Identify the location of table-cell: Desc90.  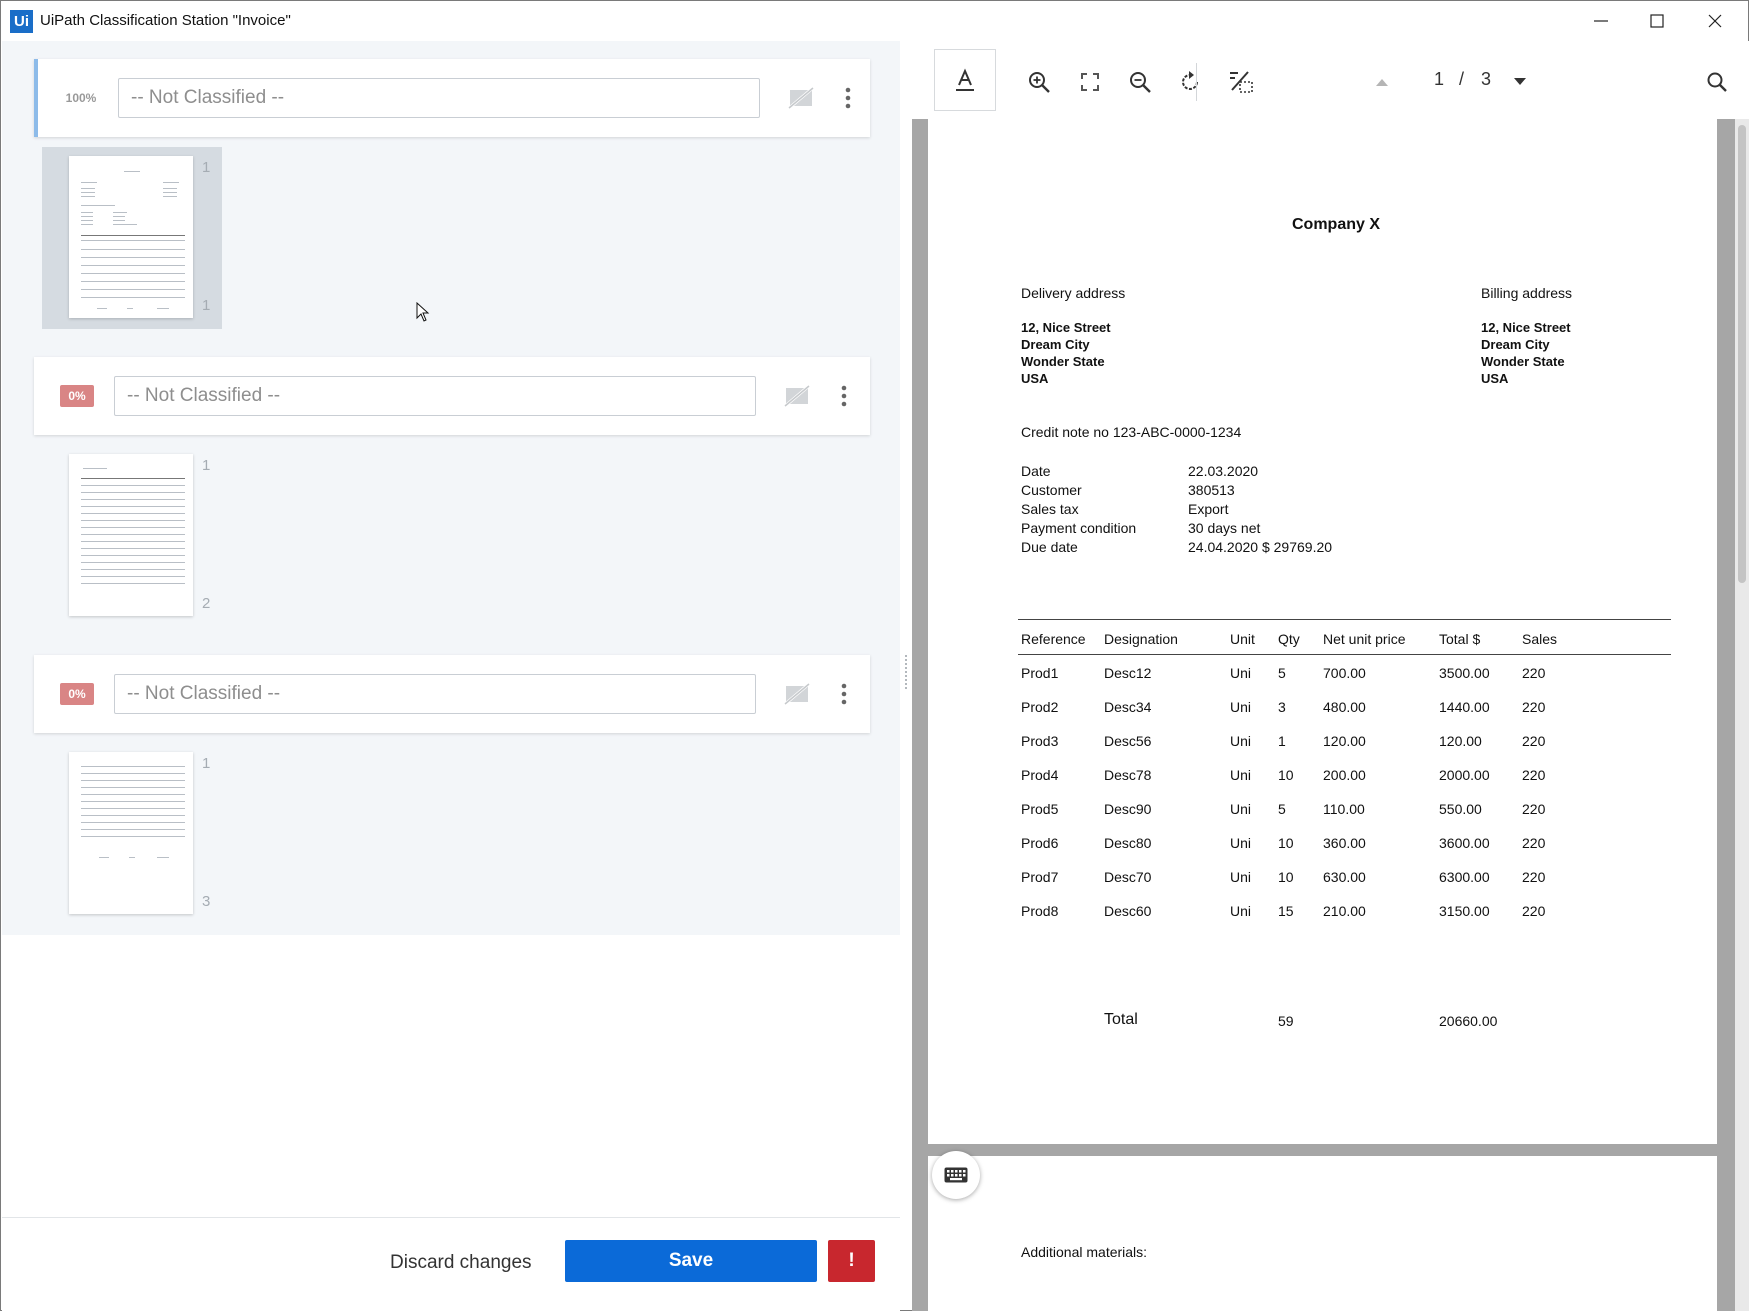
(1128, 809).